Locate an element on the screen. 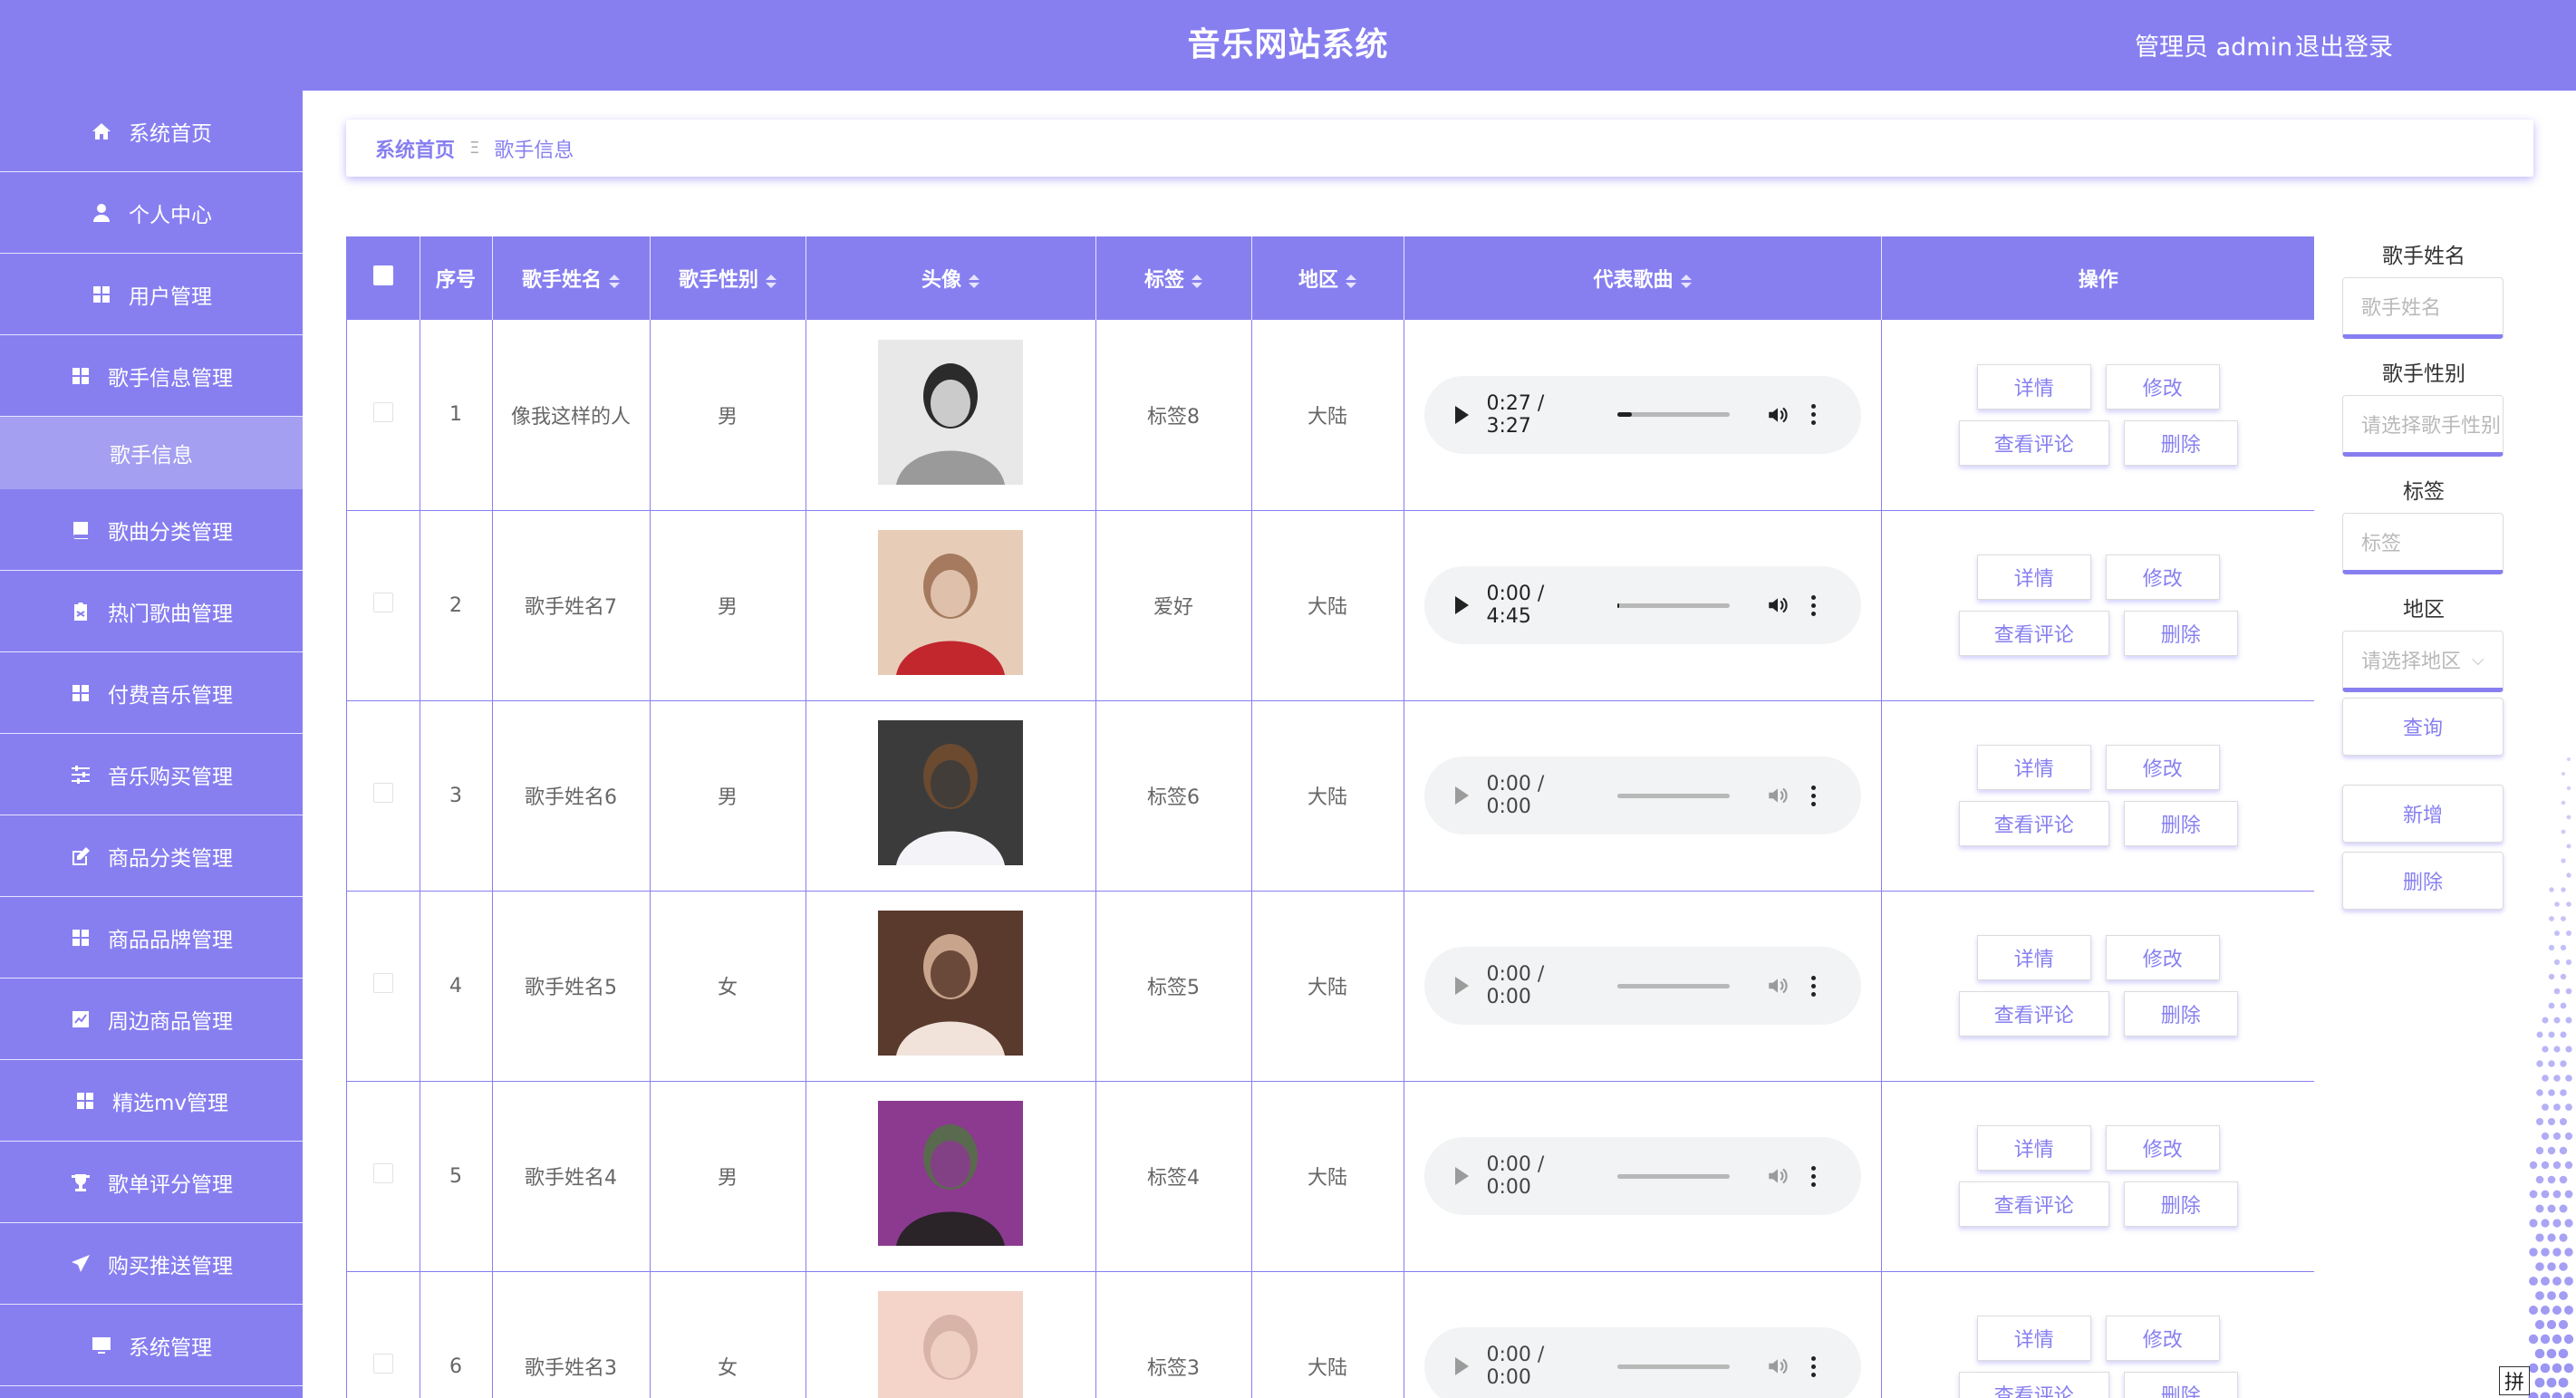 The width and height of the screenshot is (2576, 1398). query-button: 查询 is located at coordinates (2423, 727).